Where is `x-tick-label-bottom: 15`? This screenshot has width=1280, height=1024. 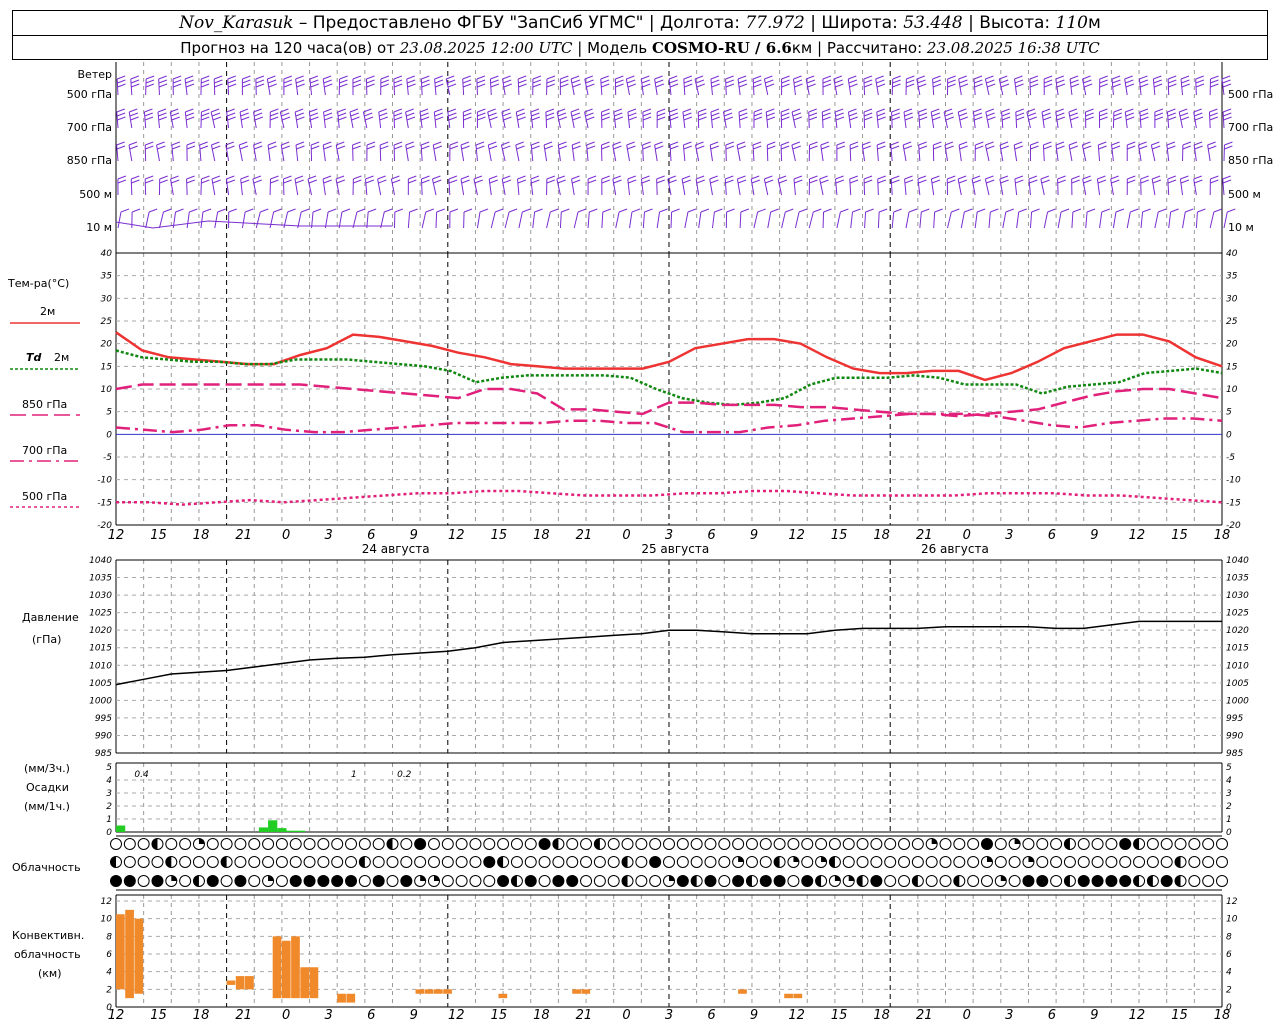
x-tick-label-bottom: 15 is located at coordinates (1179, 1015).